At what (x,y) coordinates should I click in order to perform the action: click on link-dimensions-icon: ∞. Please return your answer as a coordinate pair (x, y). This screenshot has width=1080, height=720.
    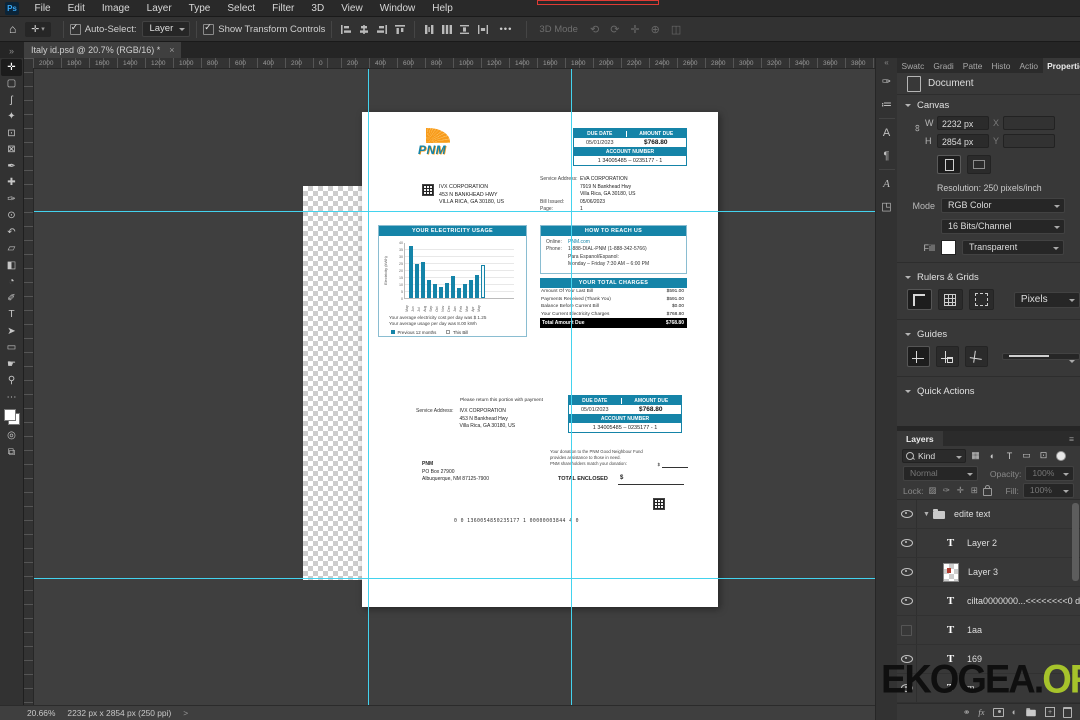
    Looking at the image, I should click on (917, 132).